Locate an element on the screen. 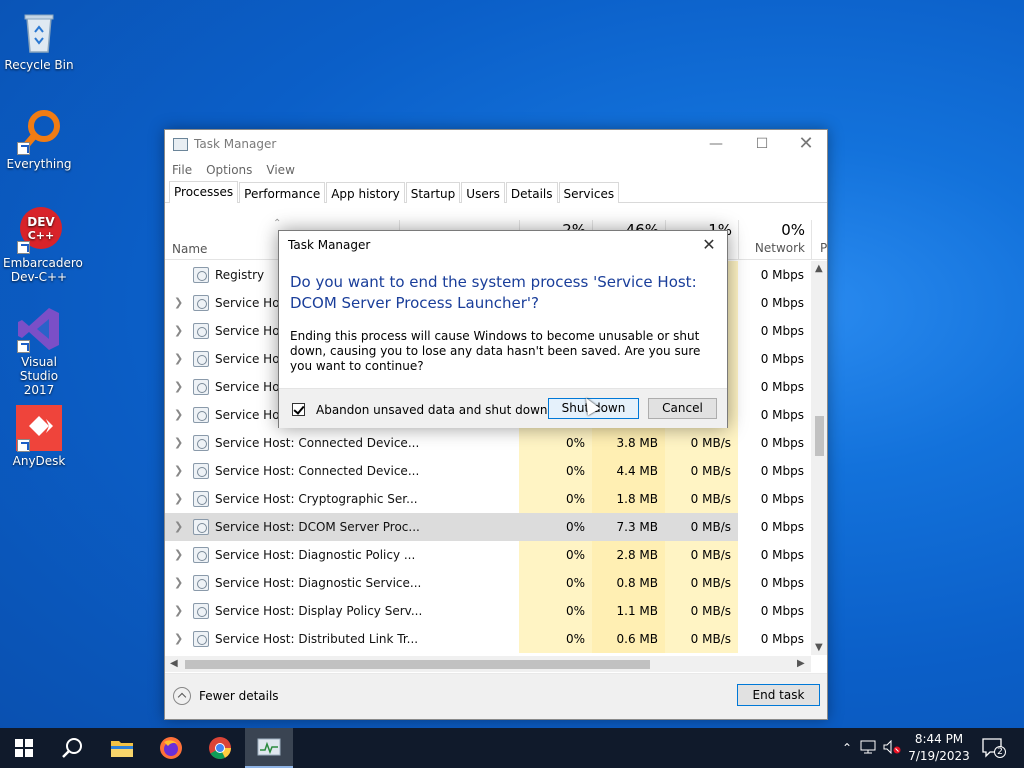  desktop-icon-label: AnyDesk is located at coordinates (39, 461).